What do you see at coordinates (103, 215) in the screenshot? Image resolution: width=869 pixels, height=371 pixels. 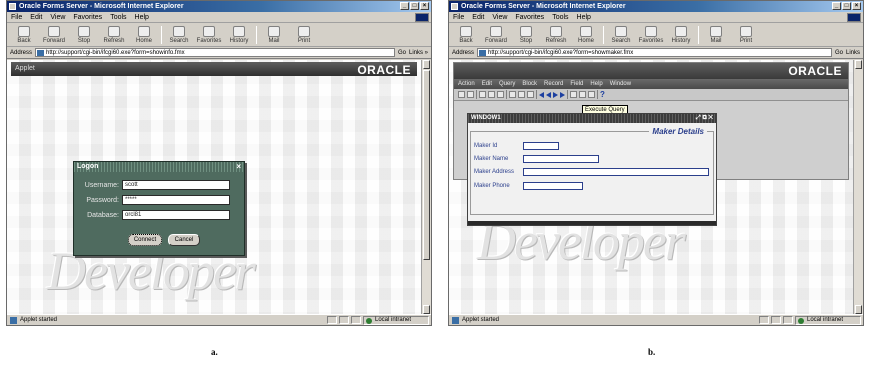 I see `database-label: Database:` at bounding box center [103, 215].